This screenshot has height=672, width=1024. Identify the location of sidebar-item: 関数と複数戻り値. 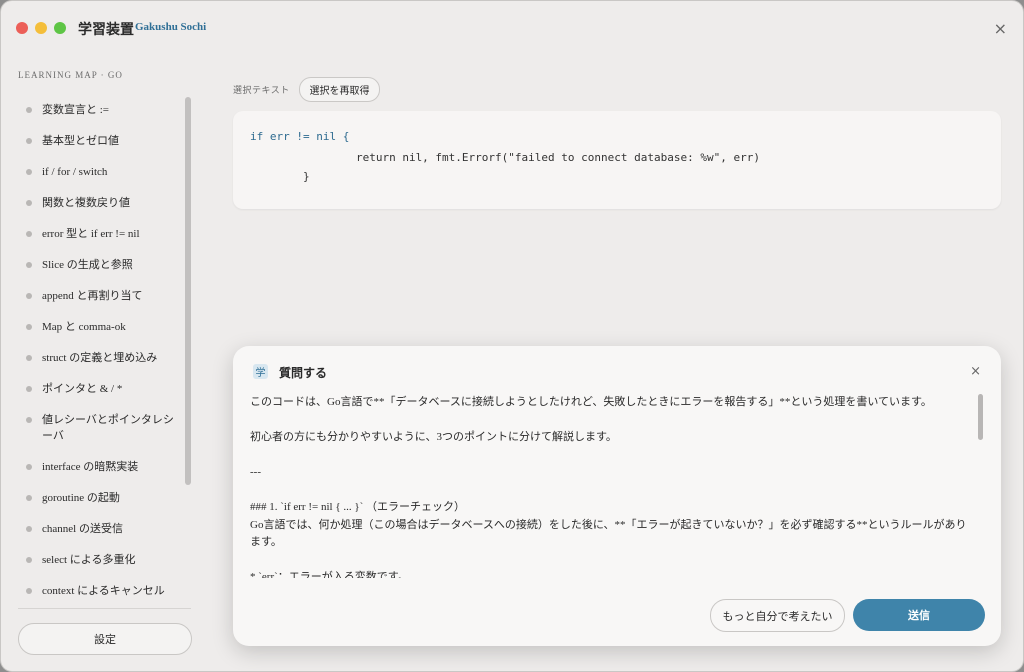
(98, 203).